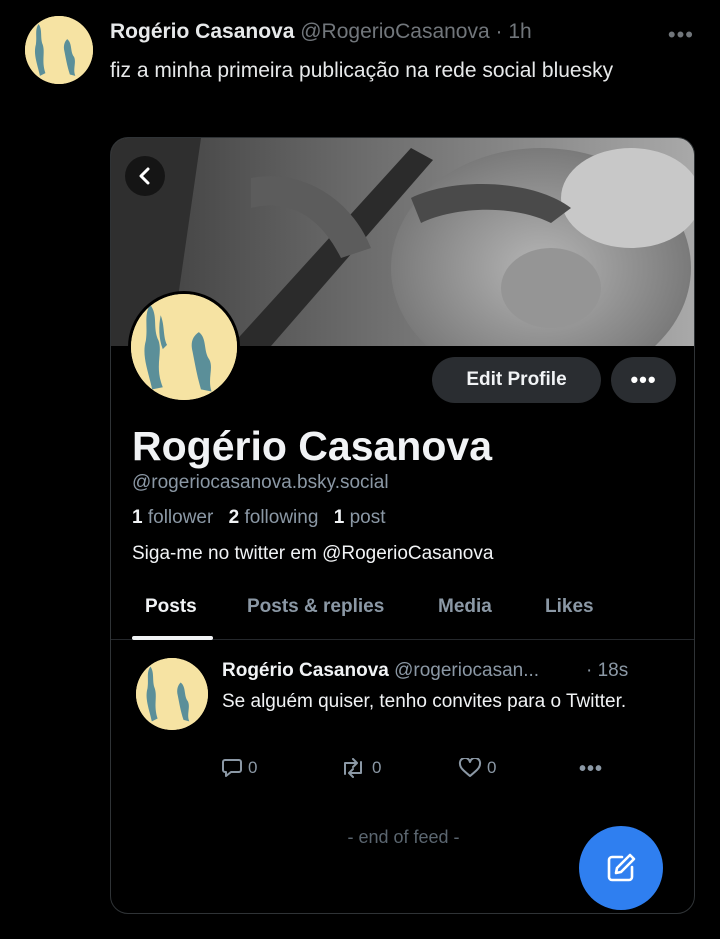 The width and height of the screenshot is (720, 939). Describe the element at coordinates (305, 670) in the screenshot. I see `post-author-name: Rogério Casanova` at that location.